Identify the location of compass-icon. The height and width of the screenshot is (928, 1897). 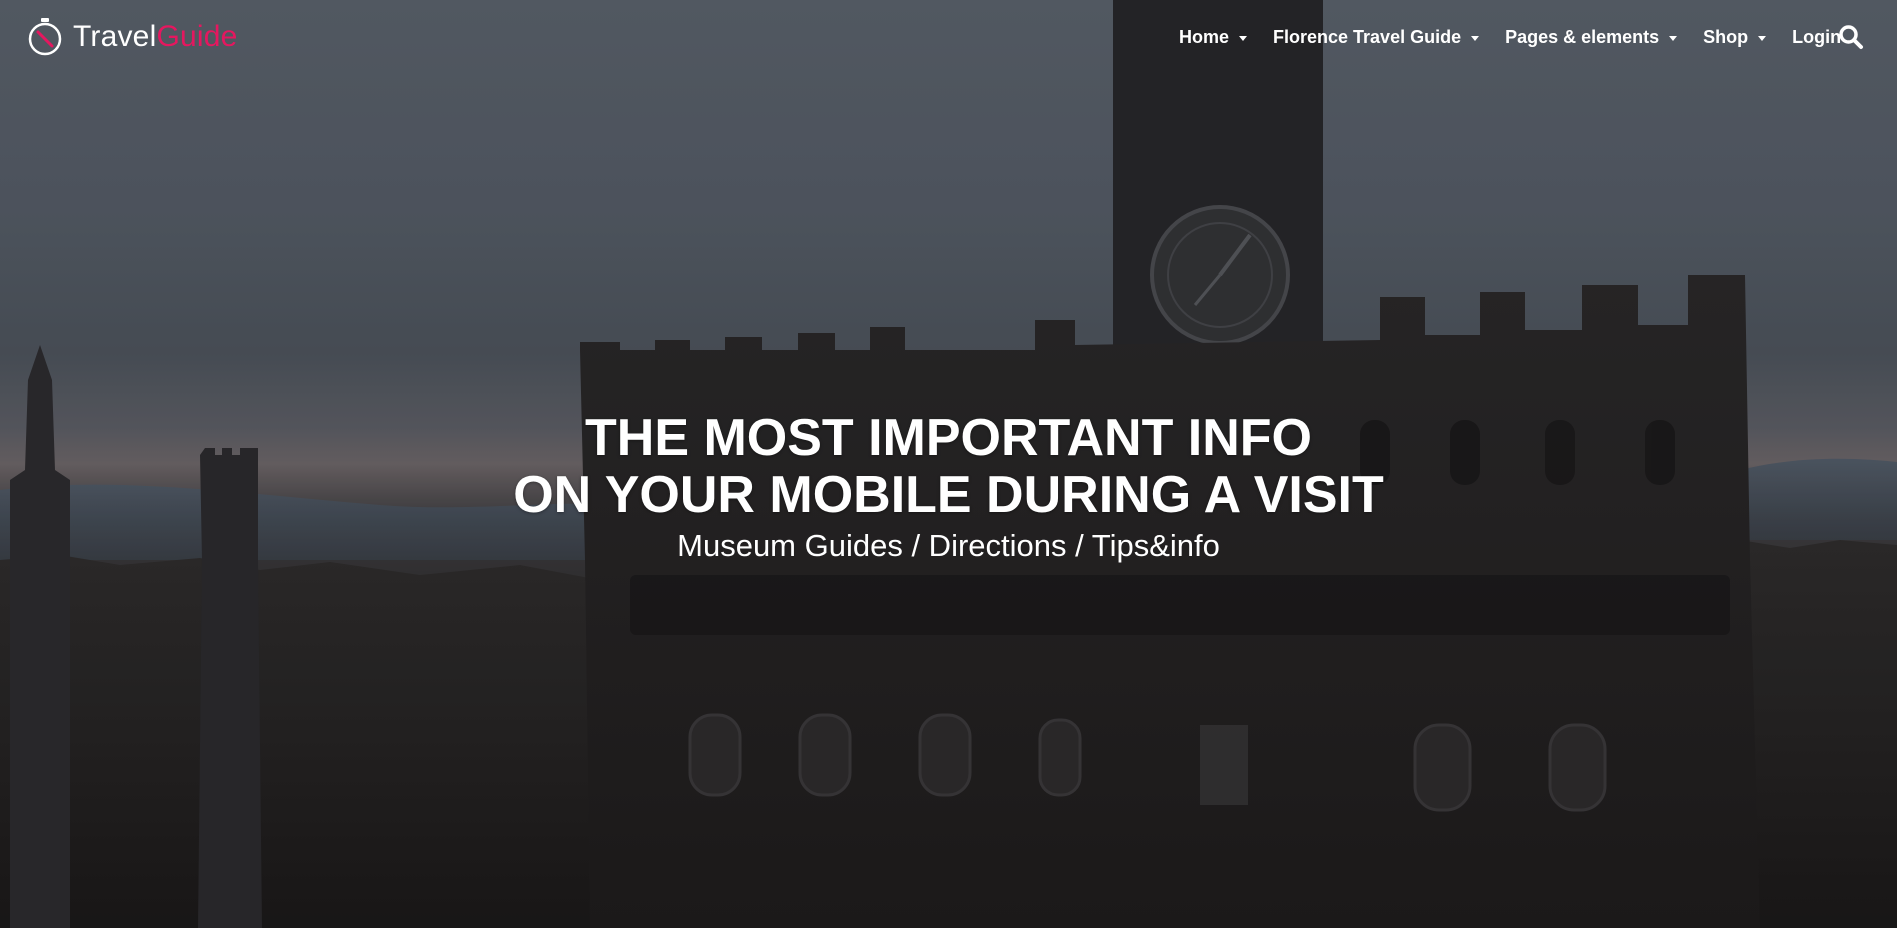
(45, 37).